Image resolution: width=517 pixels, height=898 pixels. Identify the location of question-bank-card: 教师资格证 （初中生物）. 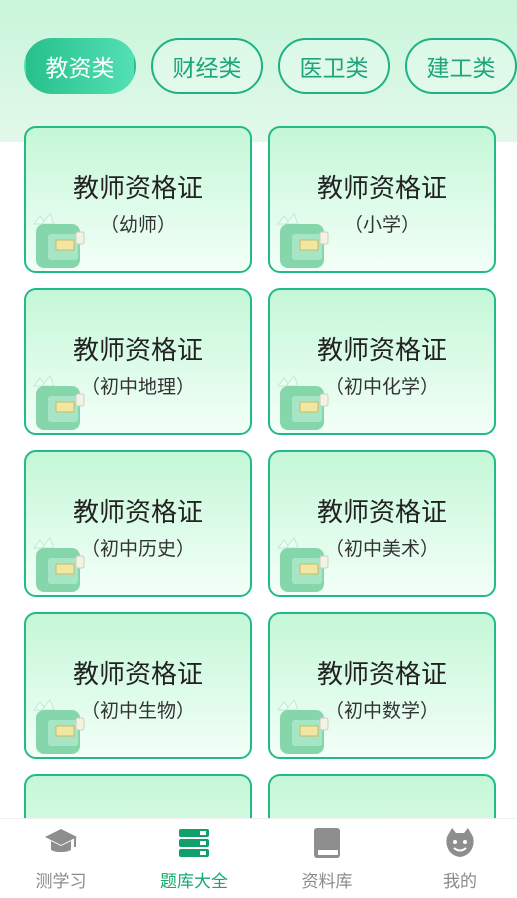
(138, 685).